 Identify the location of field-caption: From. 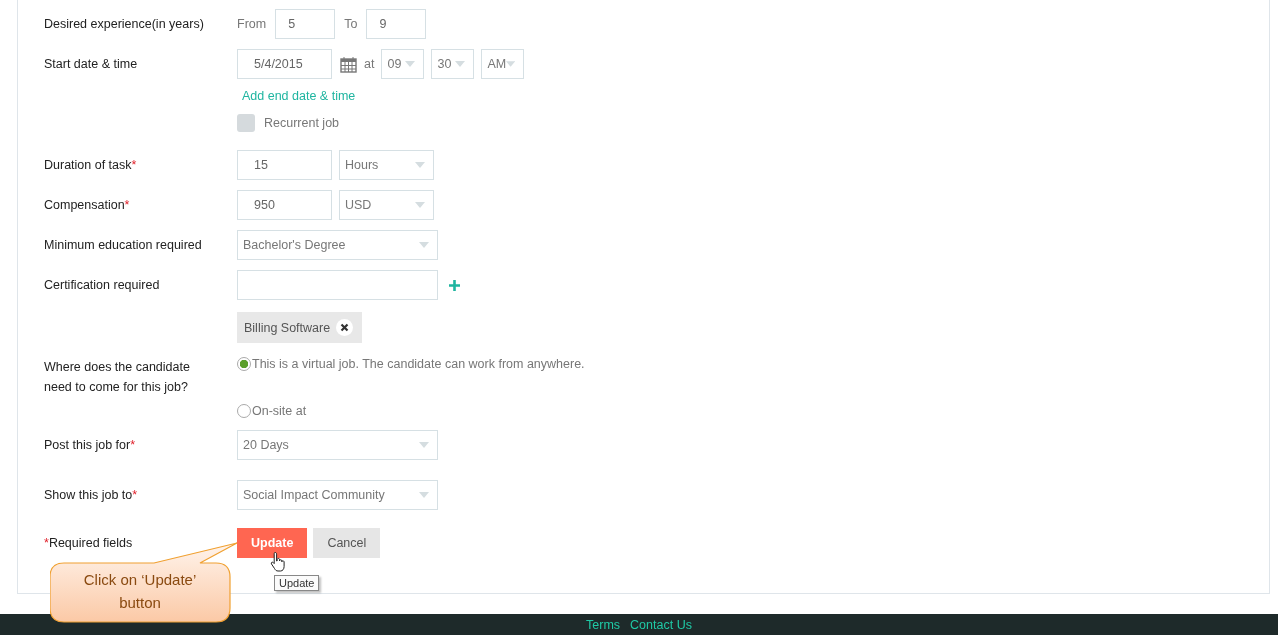
(252, 24).